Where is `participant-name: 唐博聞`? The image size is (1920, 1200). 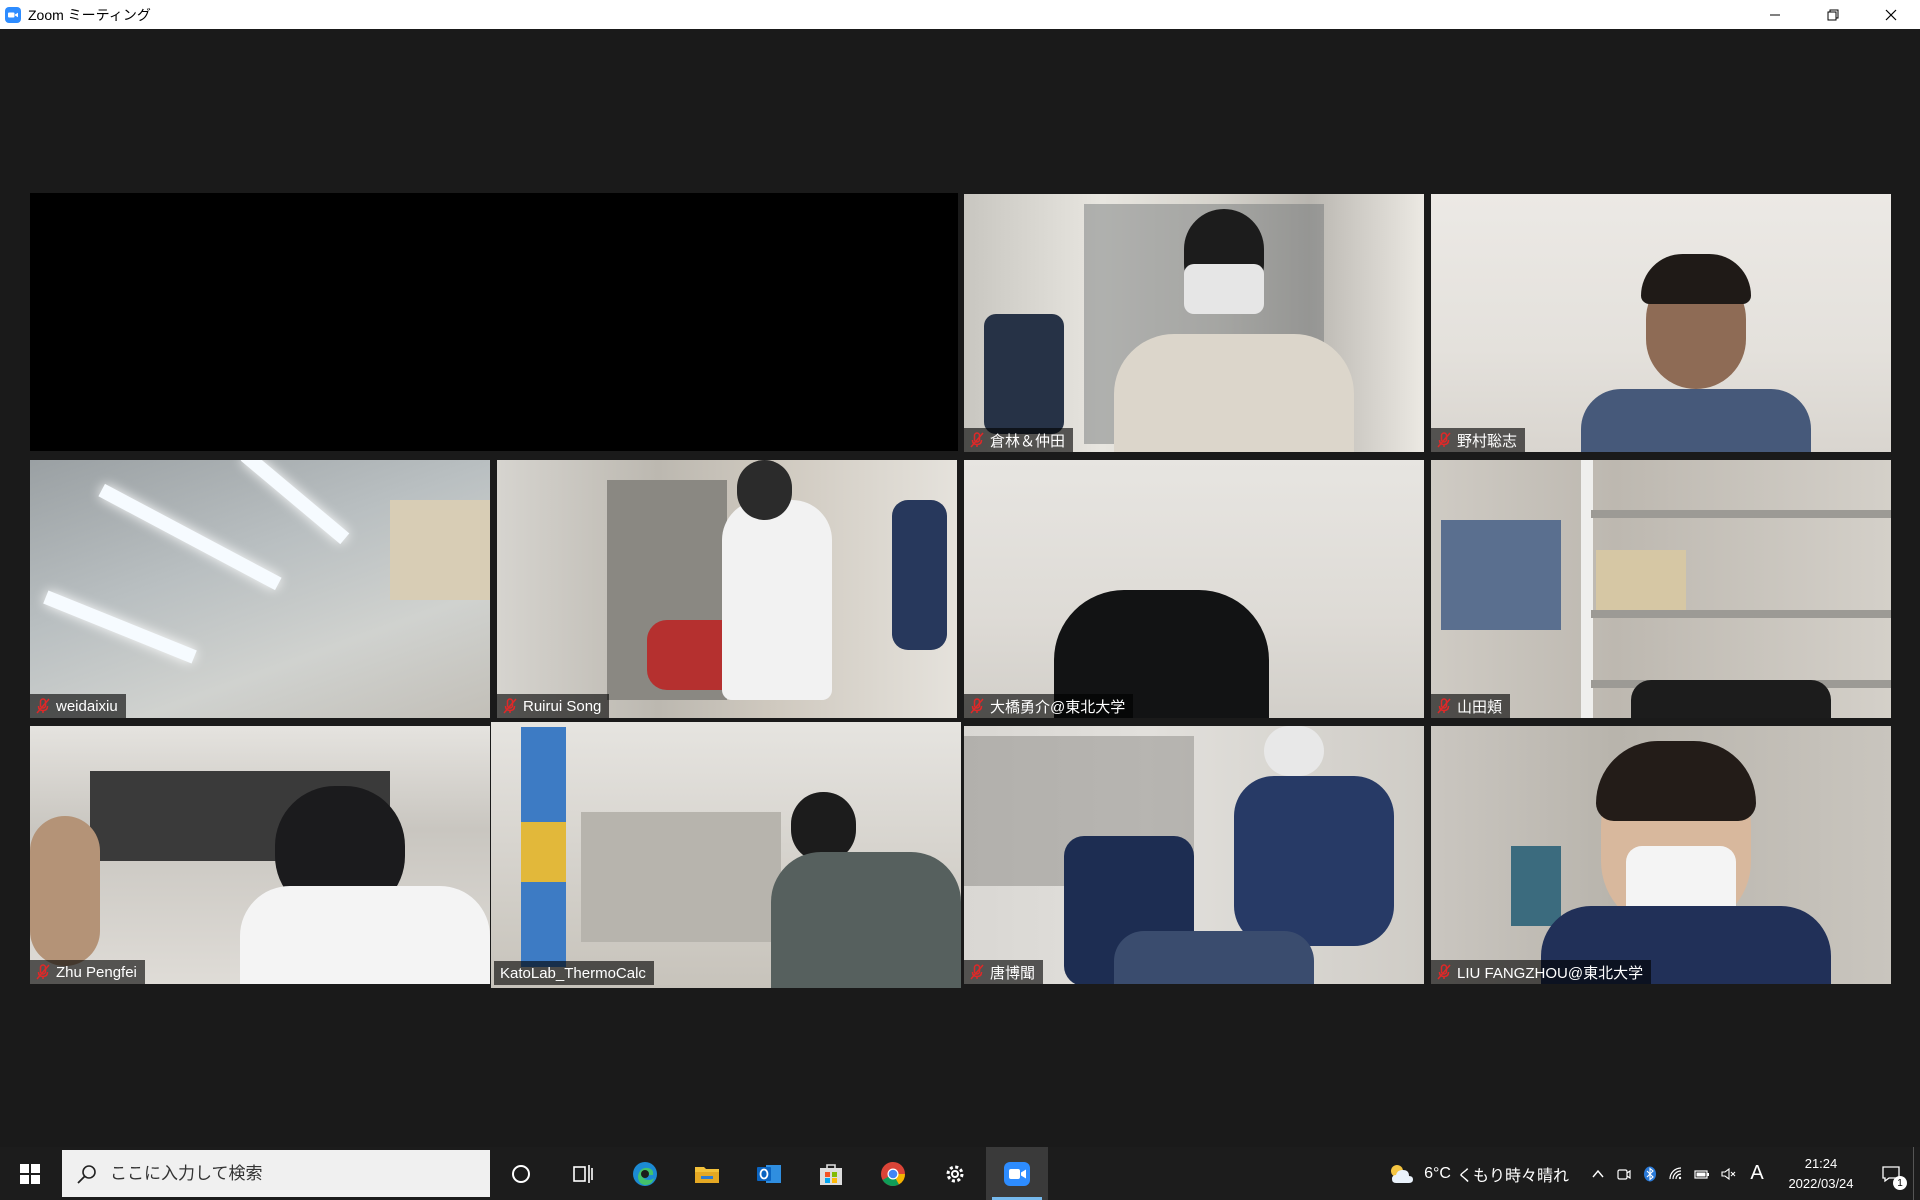 participant-name: 唐博聞 is located at coordinates (1013, 973).